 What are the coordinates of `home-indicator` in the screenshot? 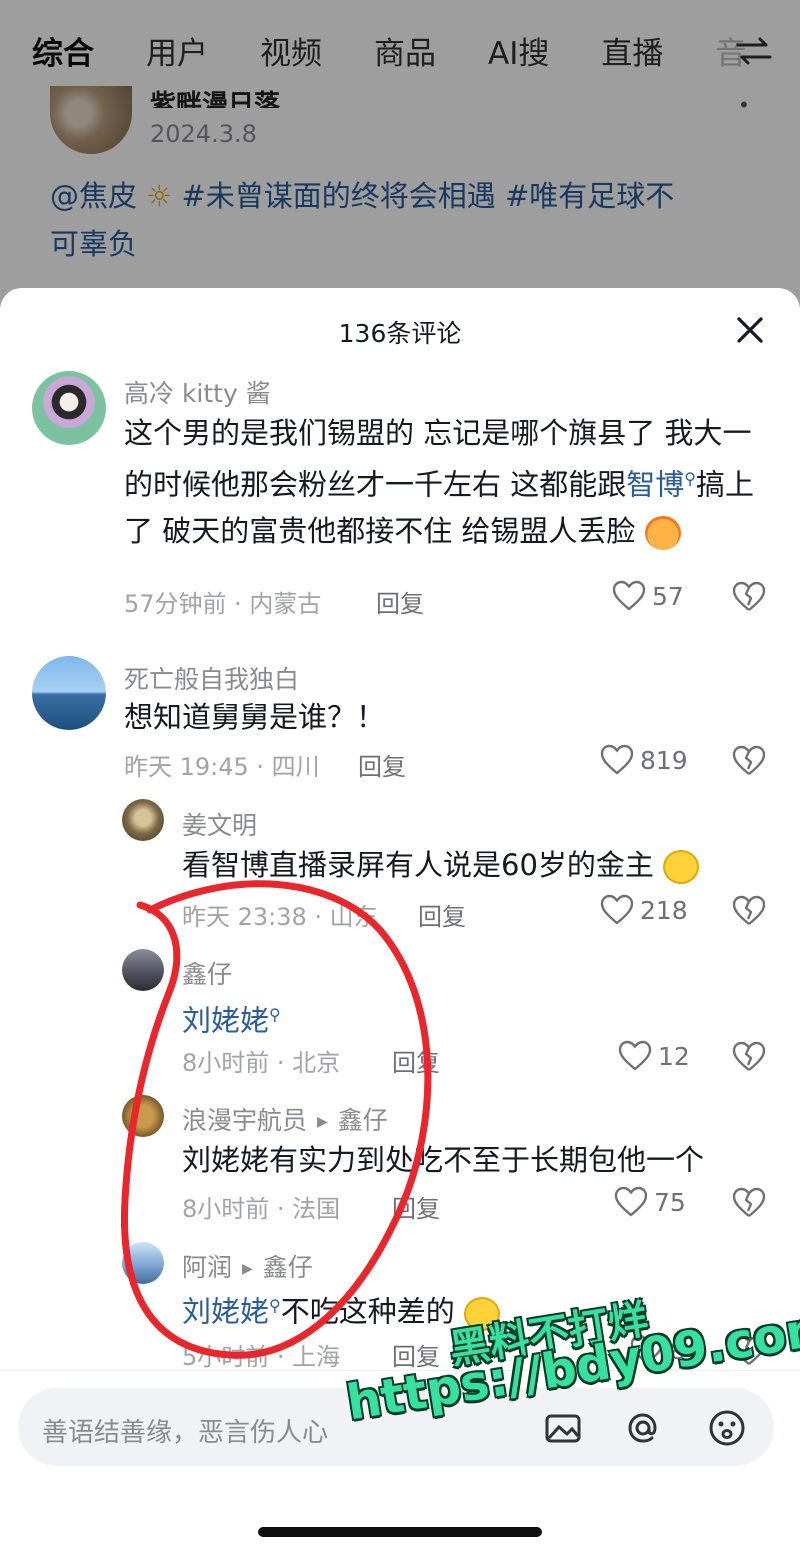 It's located at (400, 1532).